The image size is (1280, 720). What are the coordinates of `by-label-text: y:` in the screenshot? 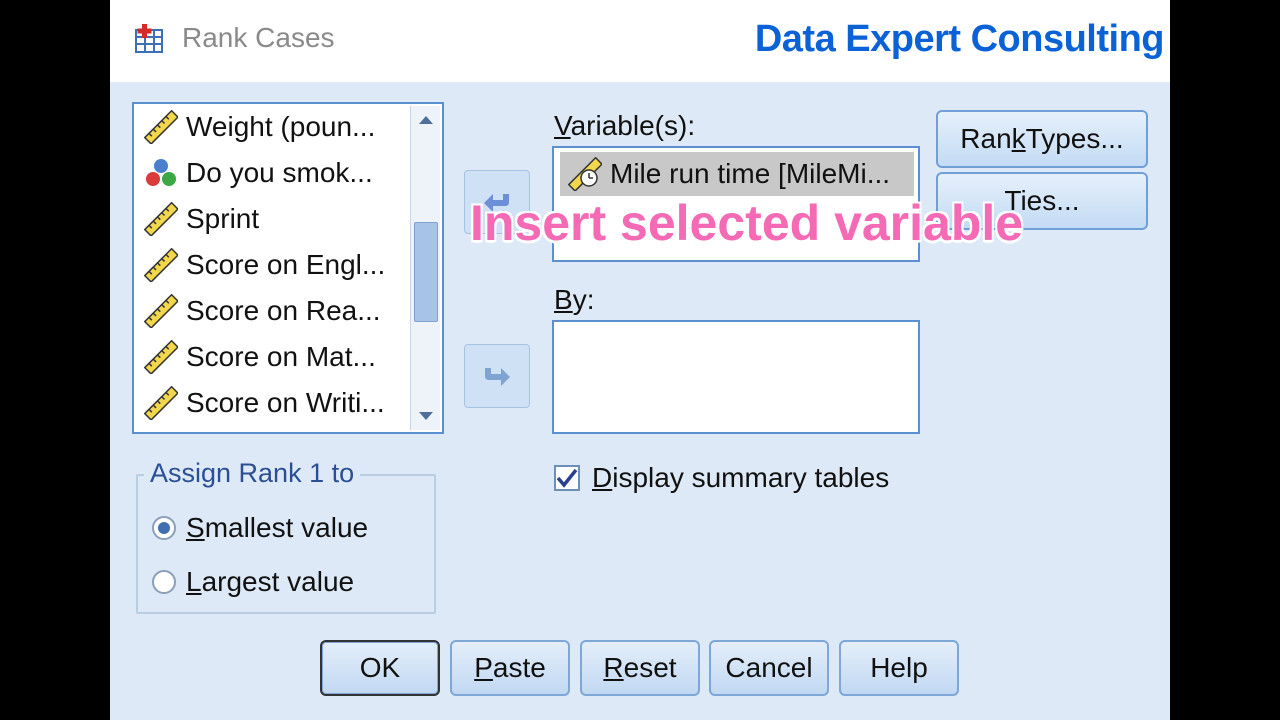 It's located at (583, 299).